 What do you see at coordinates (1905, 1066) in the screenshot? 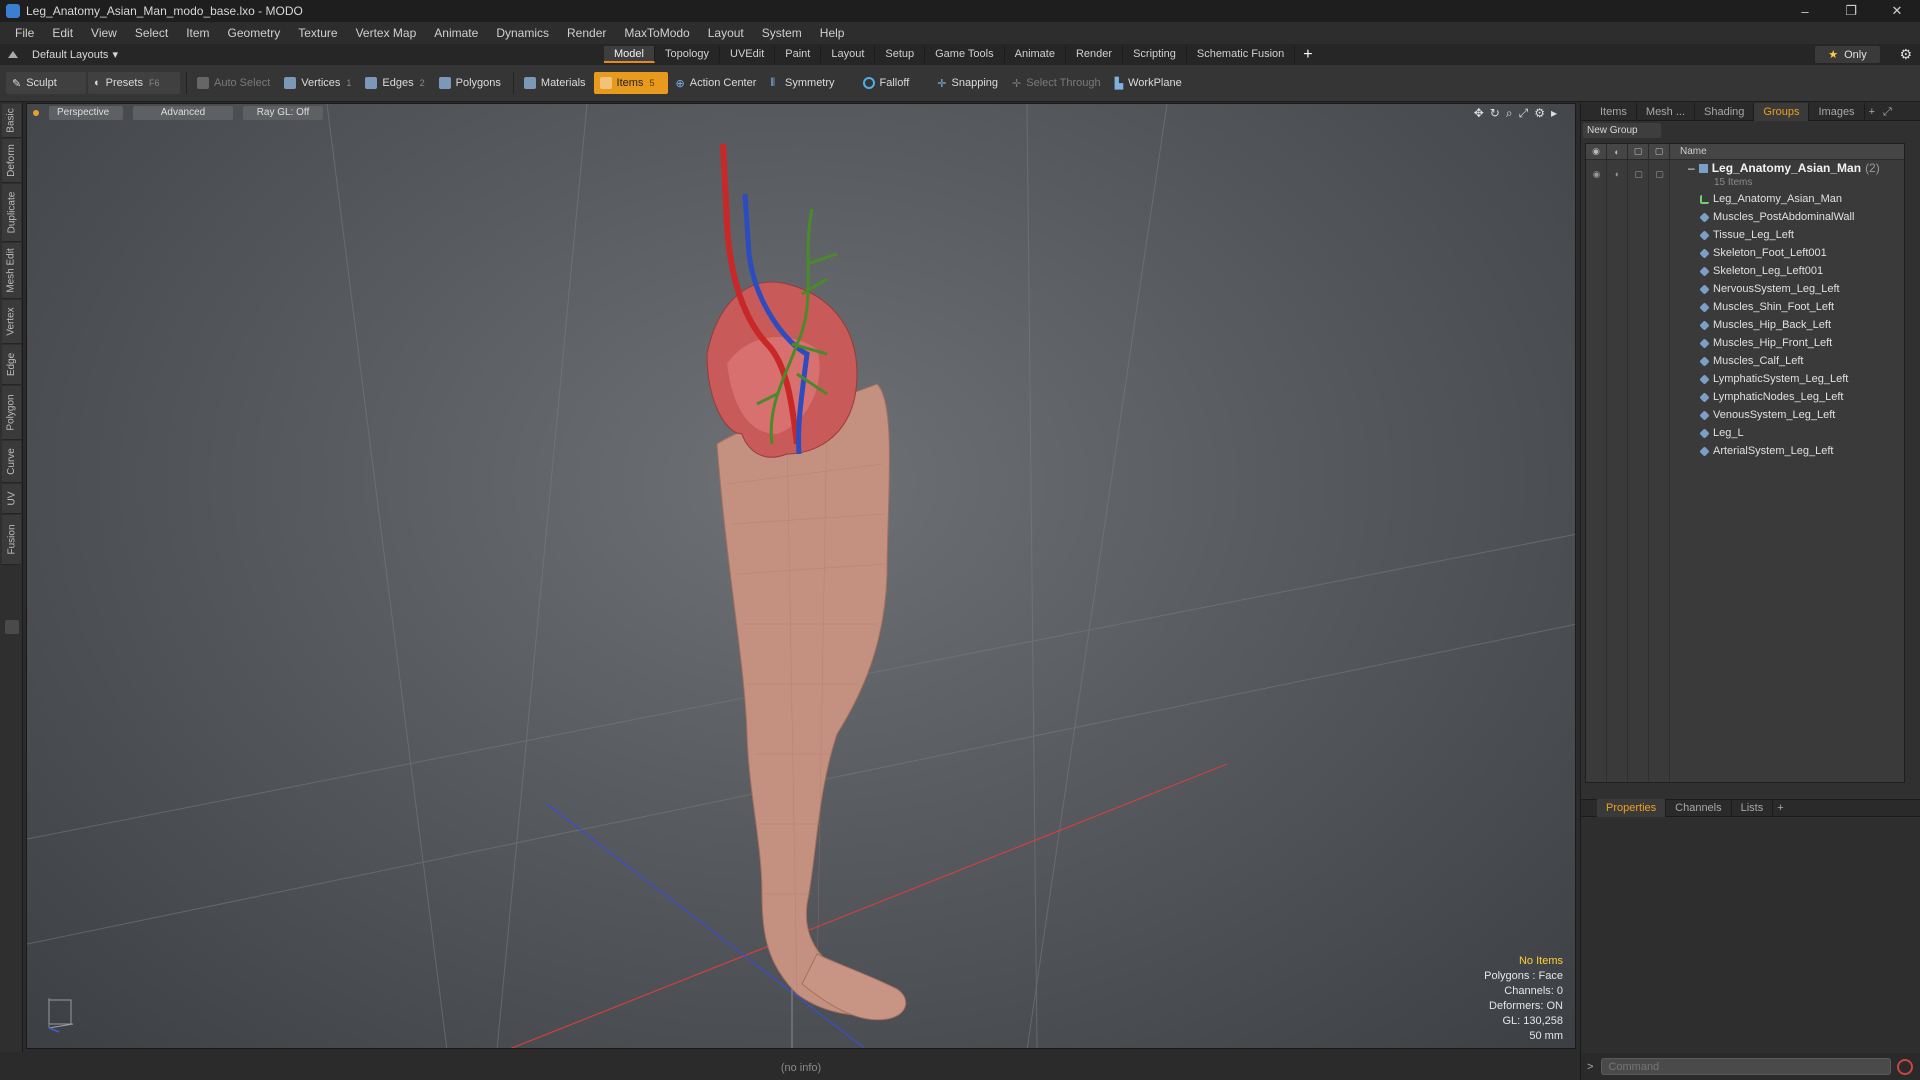
I see `stop-icon` at bounding box center [1905, 1066].